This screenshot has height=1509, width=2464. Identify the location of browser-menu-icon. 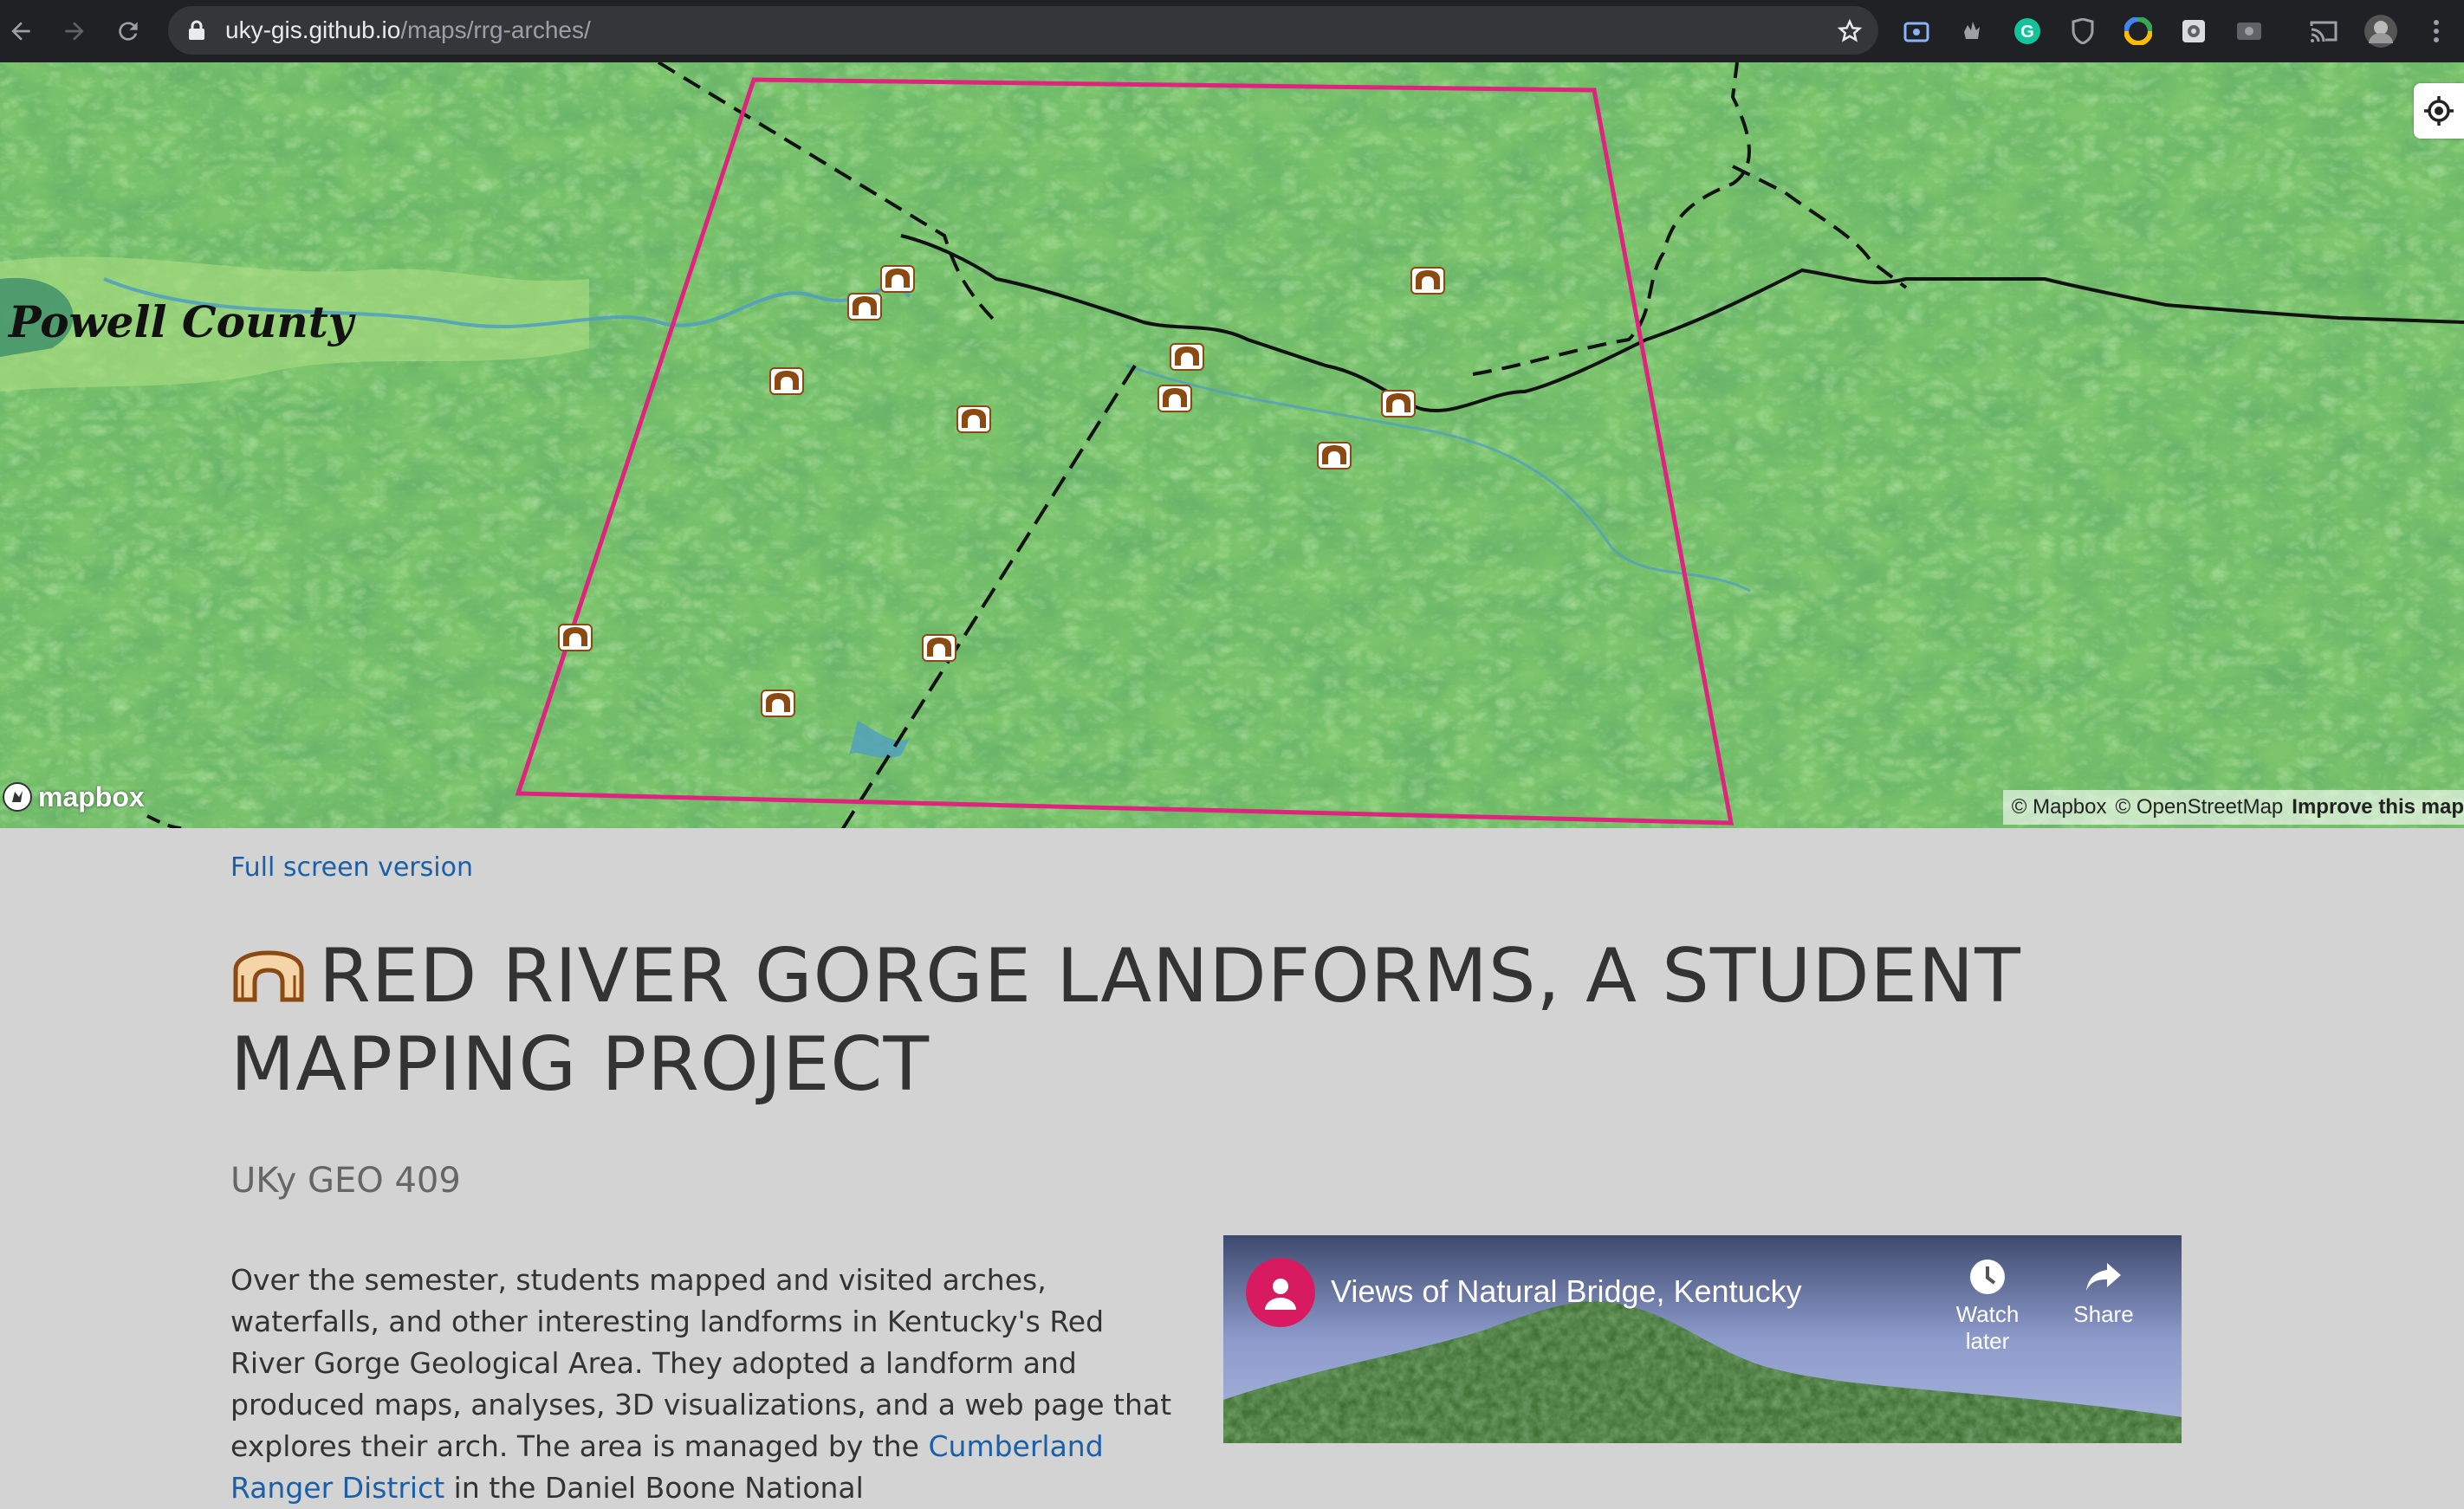
(2436, 31).